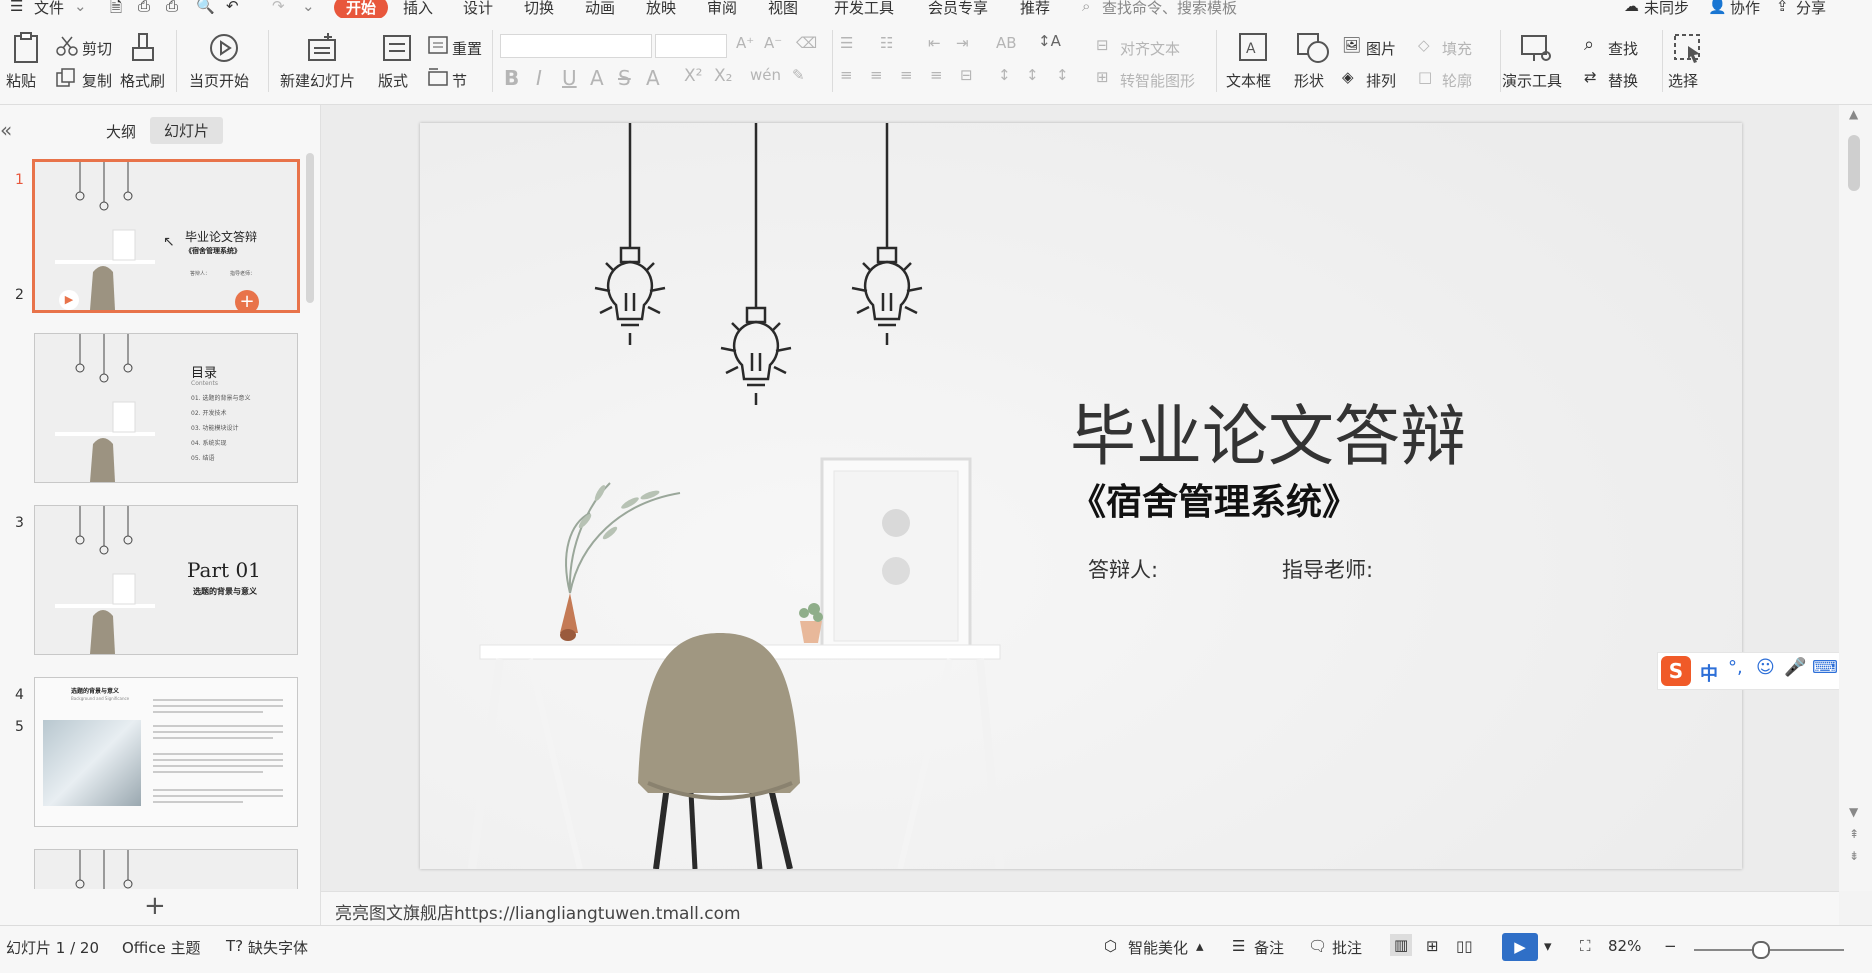  What do you see at coordinates (278, 947) in the screenshot?
I see `missing-font-button: 缺失字体` at bounding box center [278, 947].